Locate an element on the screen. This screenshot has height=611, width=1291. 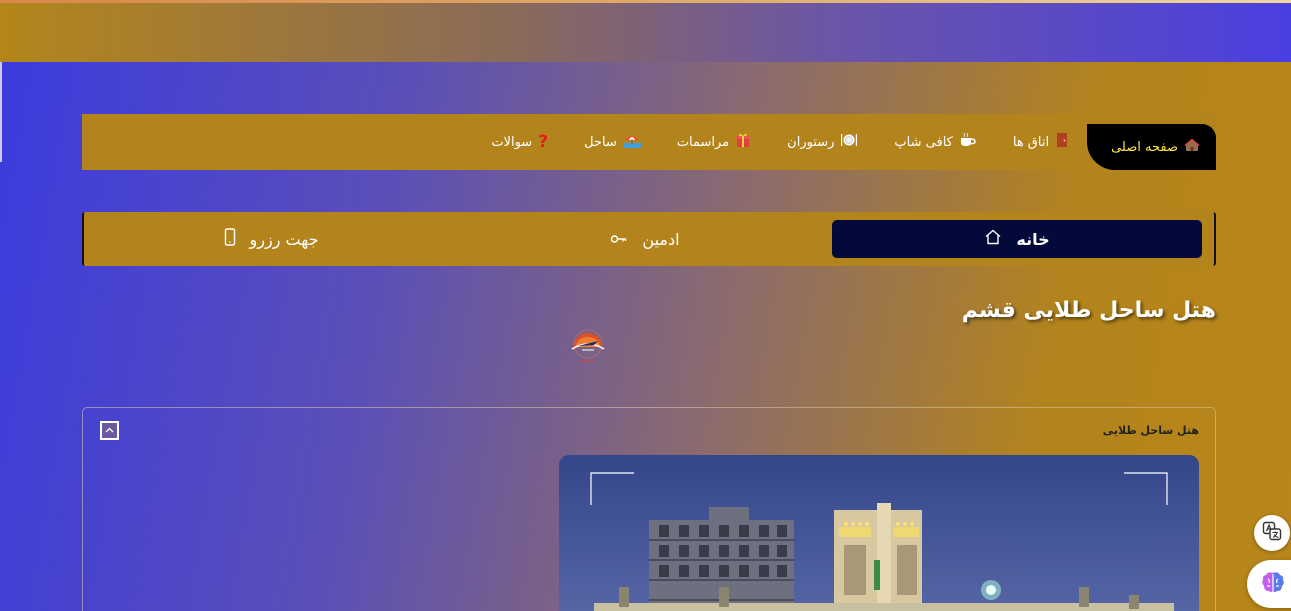
reserve-button: جهت رزرو is located at coordinates (271, 239).